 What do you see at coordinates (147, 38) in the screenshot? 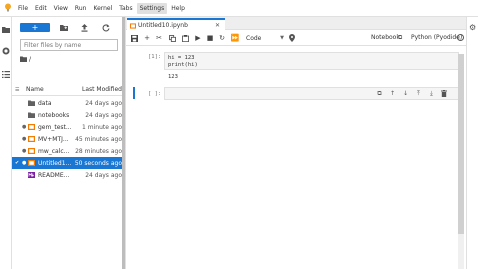
I see `insert-cell-icon: +` at bounding box center [147, 38].